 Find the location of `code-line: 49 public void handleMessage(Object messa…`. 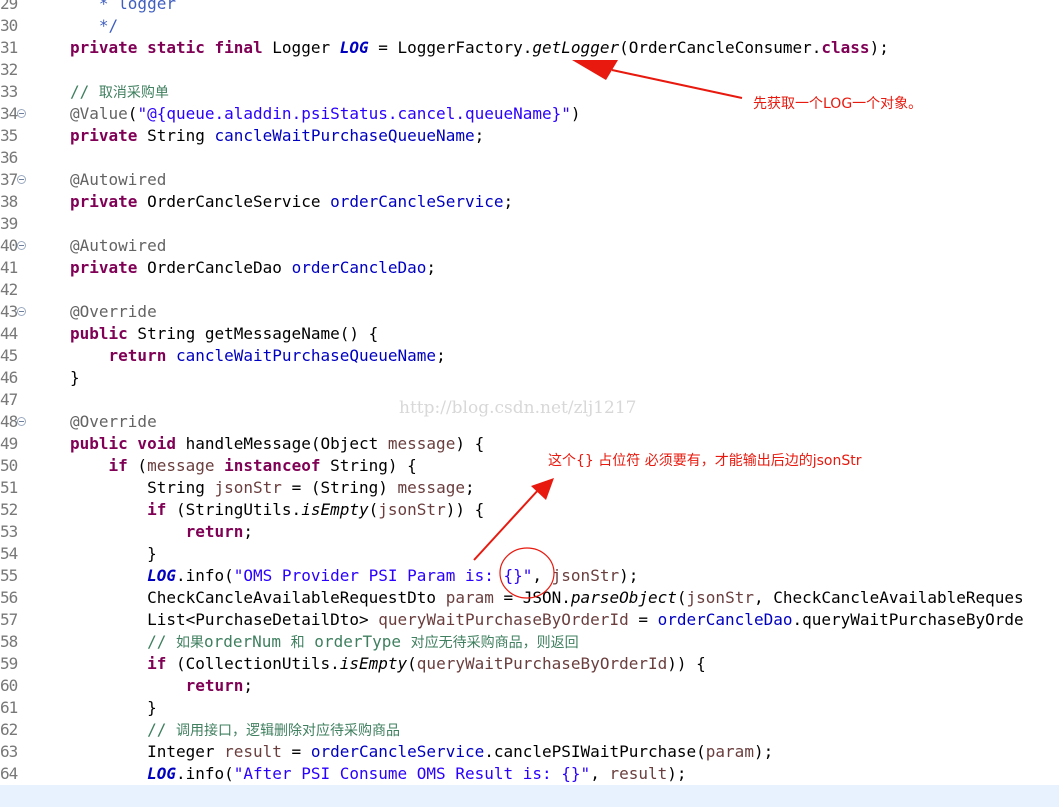

code-line: 49 public void handleMessage(Object messa… is located at coordinates (529, 444).